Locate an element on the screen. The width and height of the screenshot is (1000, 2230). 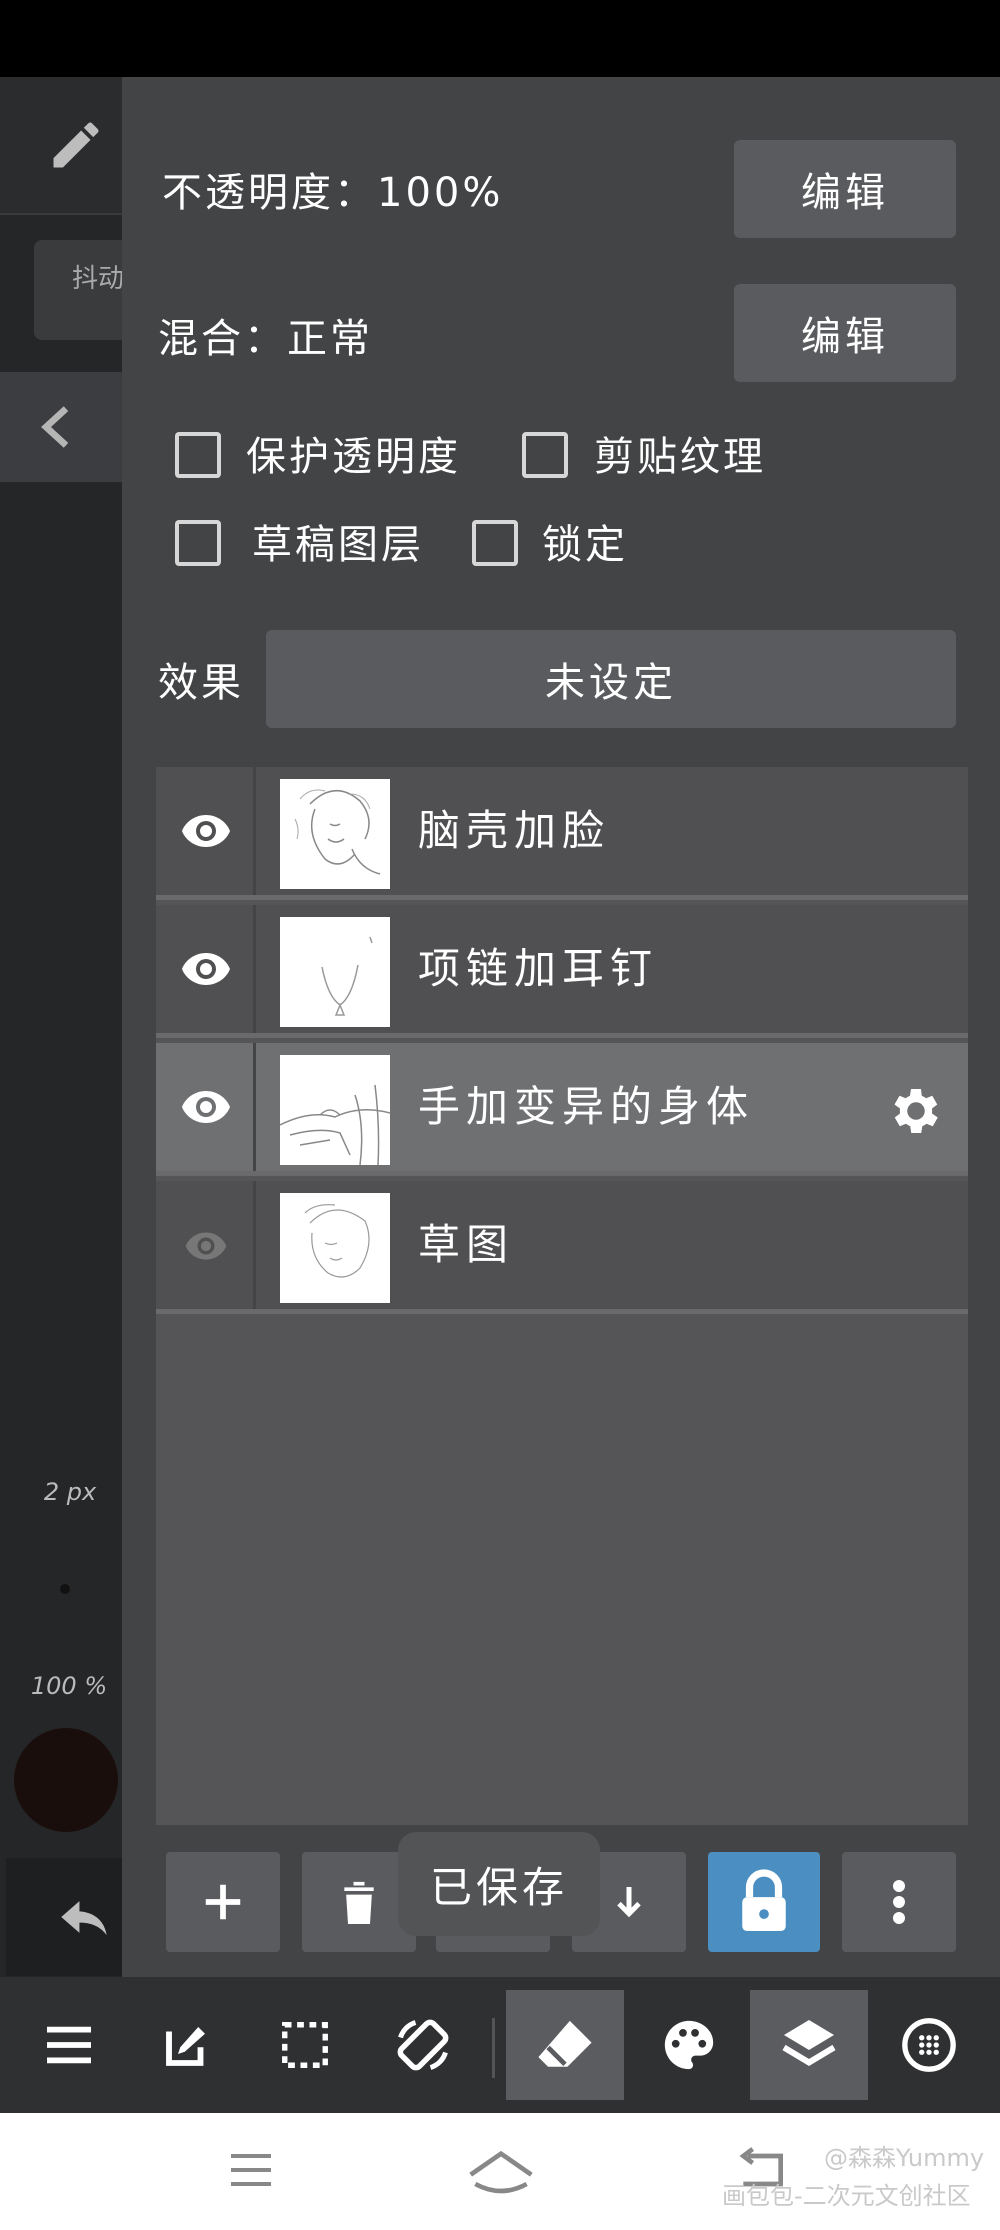
chevron-left-icon is located at coordinates (55, 427).